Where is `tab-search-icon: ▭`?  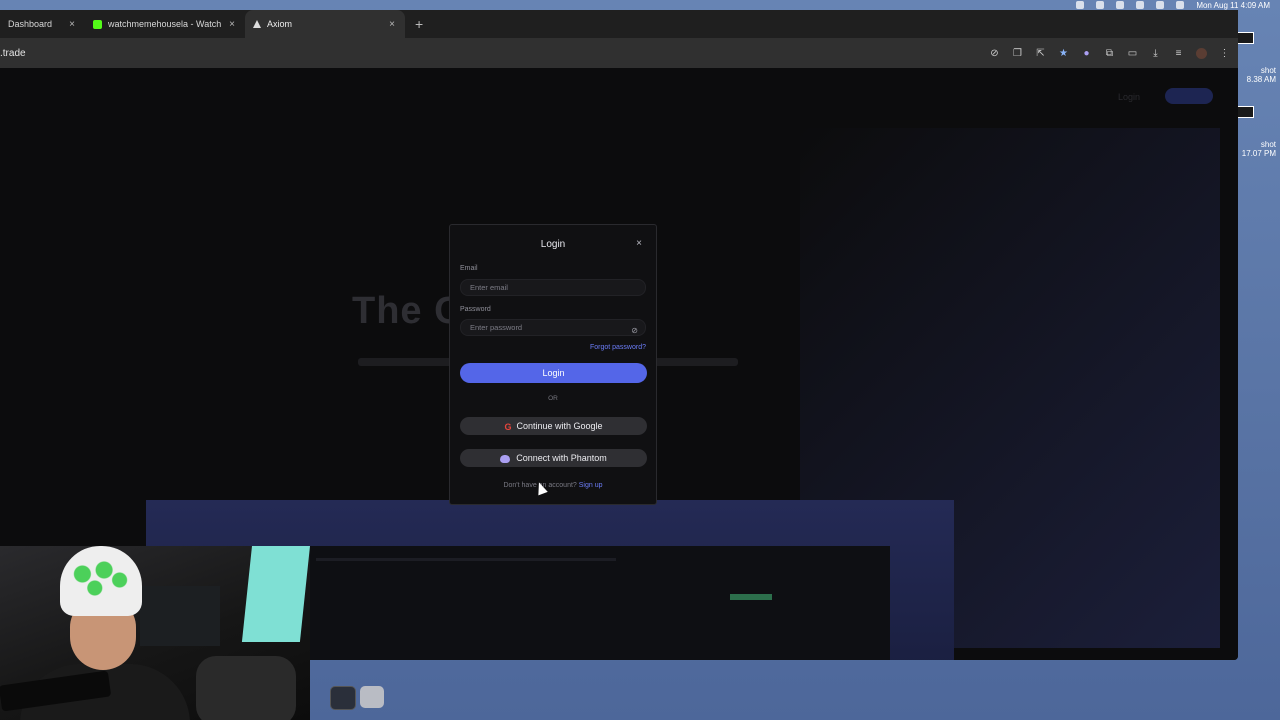 tab-search-icon: ▭ is located at coordinates (1132, 53).